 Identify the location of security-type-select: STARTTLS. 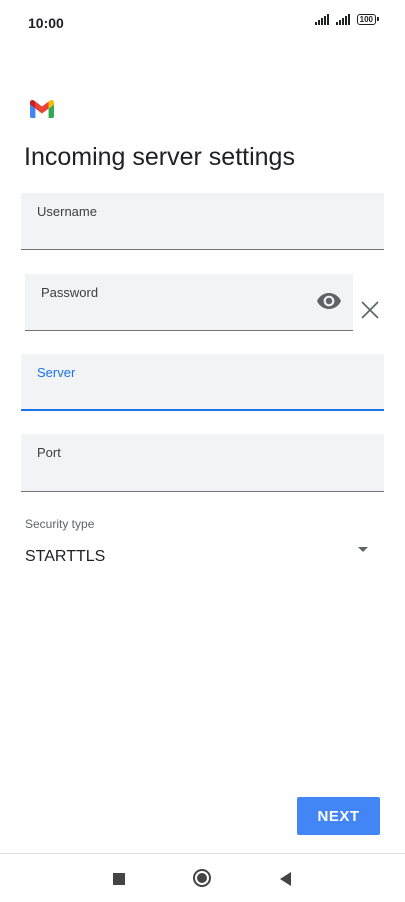
(202, 556).